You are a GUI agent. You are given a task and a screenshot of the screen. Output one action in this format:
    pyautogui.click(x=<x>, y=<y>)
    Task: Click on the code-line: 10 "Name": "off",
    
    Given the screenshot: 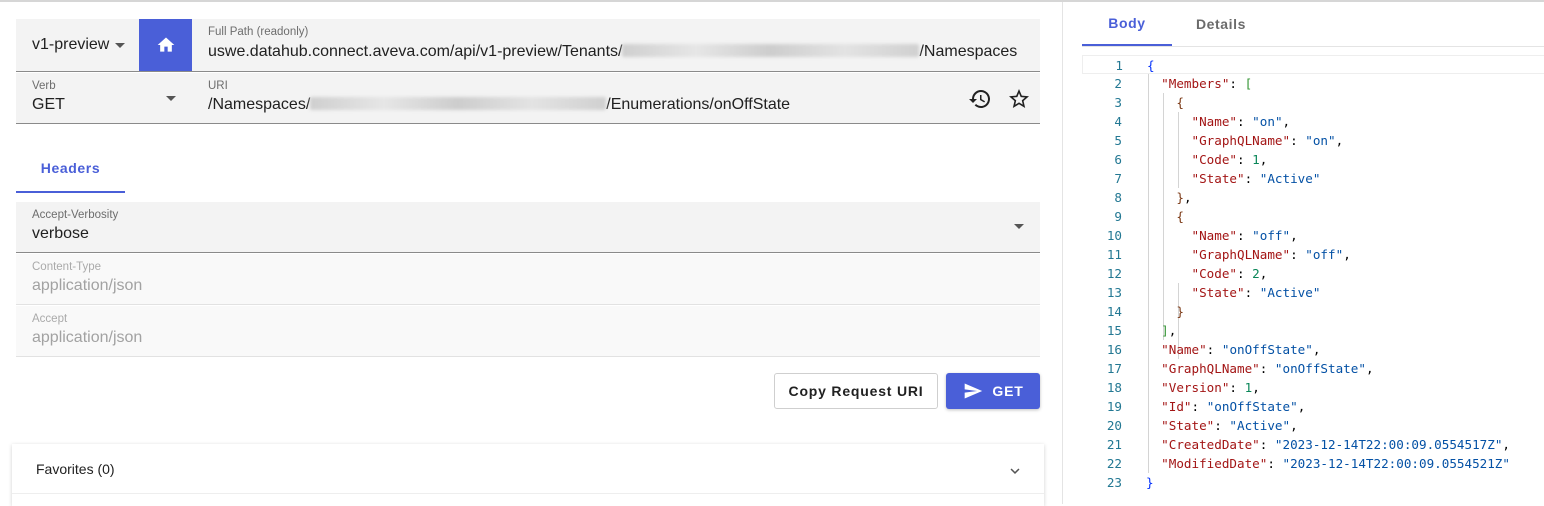 What is the action you would take?
    pyautogui.click(x=1202, y=235)
    